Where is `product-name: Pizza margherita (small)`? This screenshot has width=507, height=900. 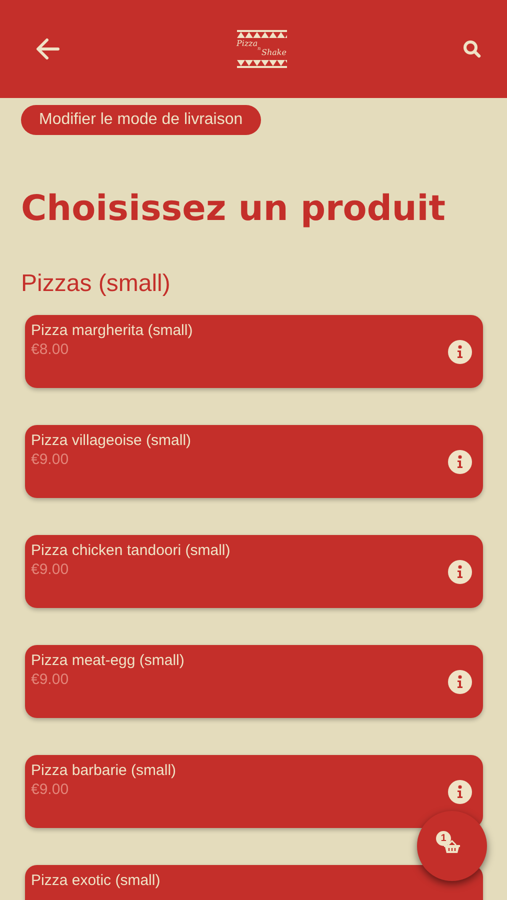 product-name: Pizza margherita (small) is located at coordinates (112, 330).